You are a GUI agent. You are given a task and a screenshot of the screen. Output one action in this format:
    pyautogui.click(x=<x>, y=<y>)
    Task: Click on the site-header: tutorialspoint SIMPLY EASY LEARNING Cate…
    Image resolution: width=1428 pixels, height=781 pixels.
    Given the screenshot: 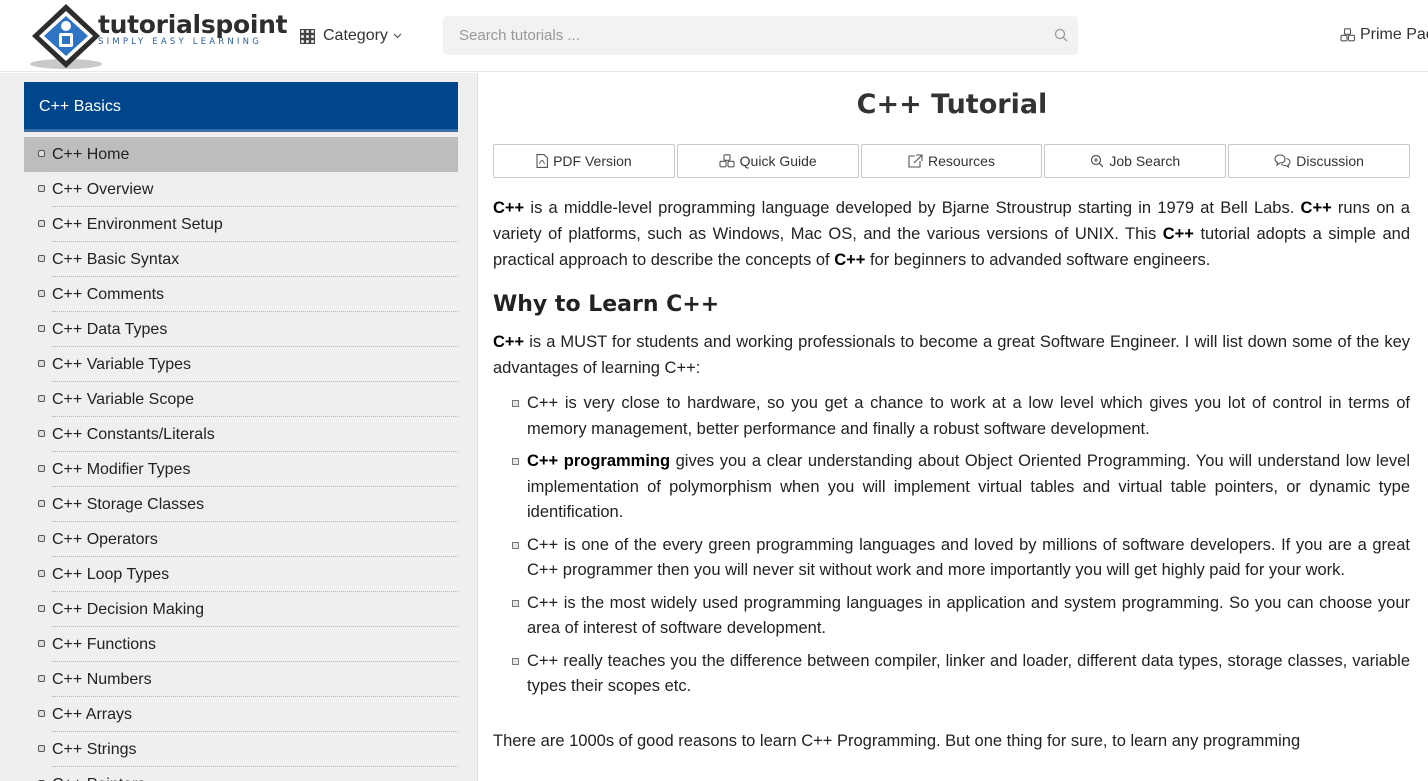 What is the action you would take?
    pyautogui.click(x=714, y=36)
    